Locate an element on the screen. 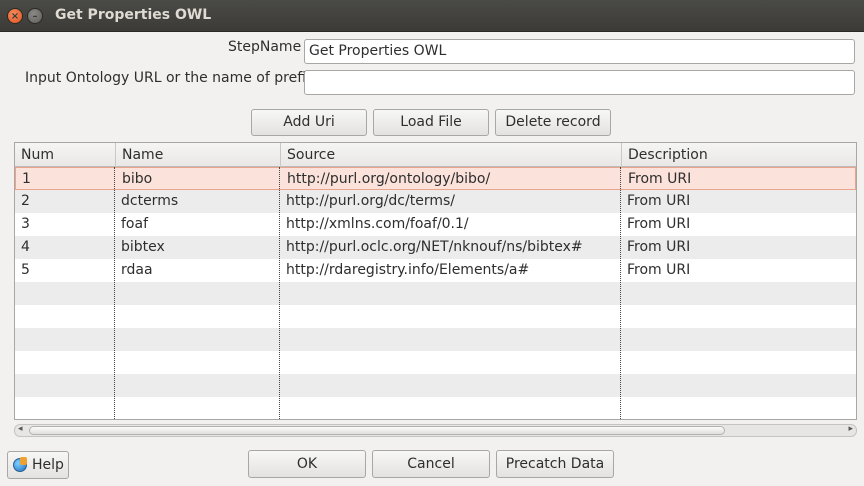 The width and height of the screenshot is (864, 486). help-globe-icon is located at coordinates (20, 464).